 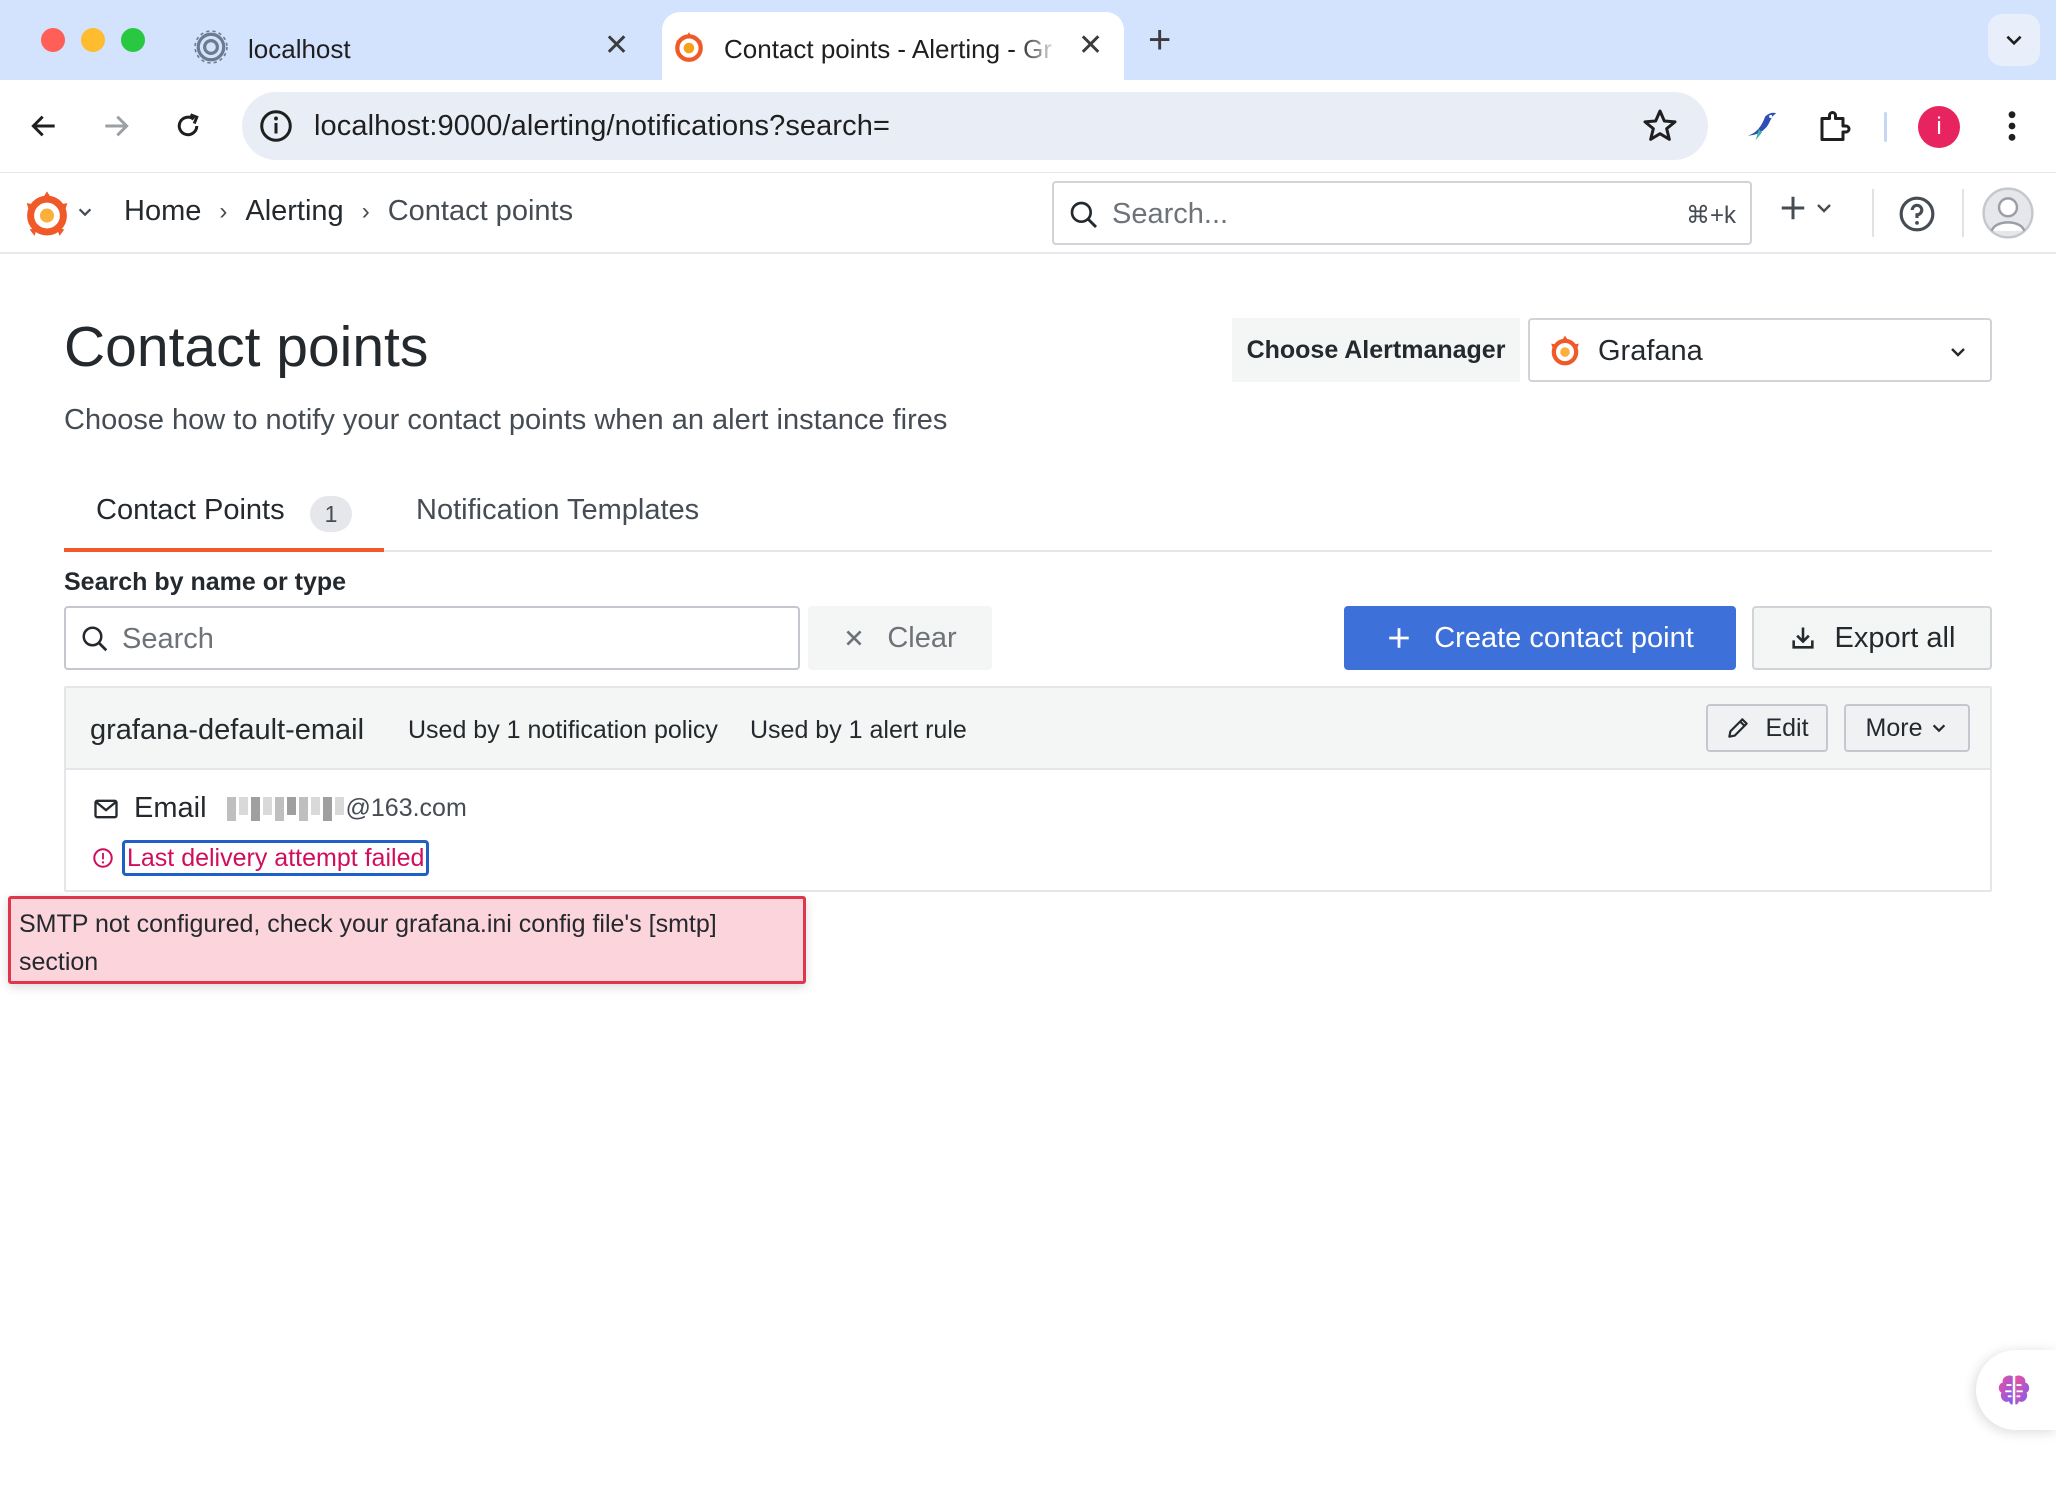 I want to click on edit-label: Edit, so click(x=1787, y=727).